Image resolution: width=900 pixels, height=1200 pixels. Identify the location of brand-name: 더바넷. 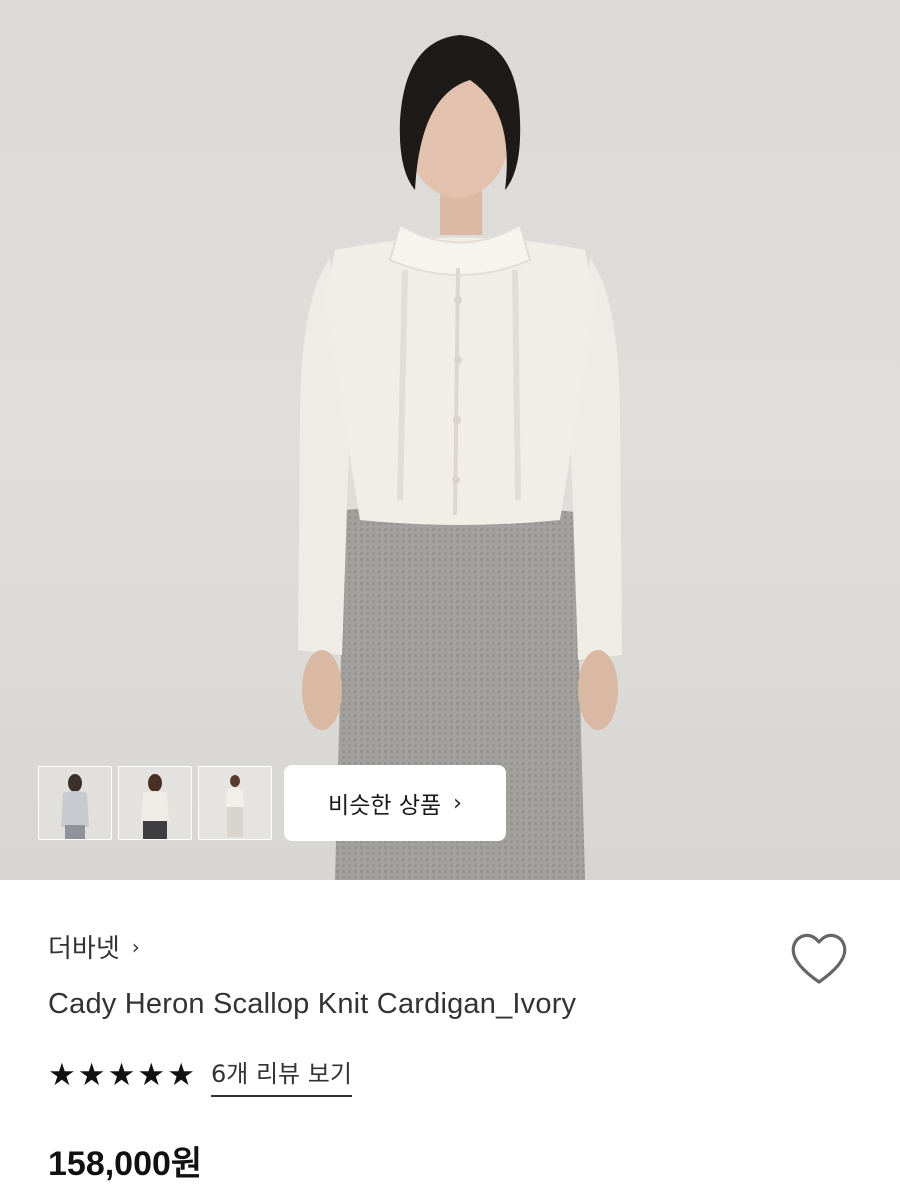
(84, 949).